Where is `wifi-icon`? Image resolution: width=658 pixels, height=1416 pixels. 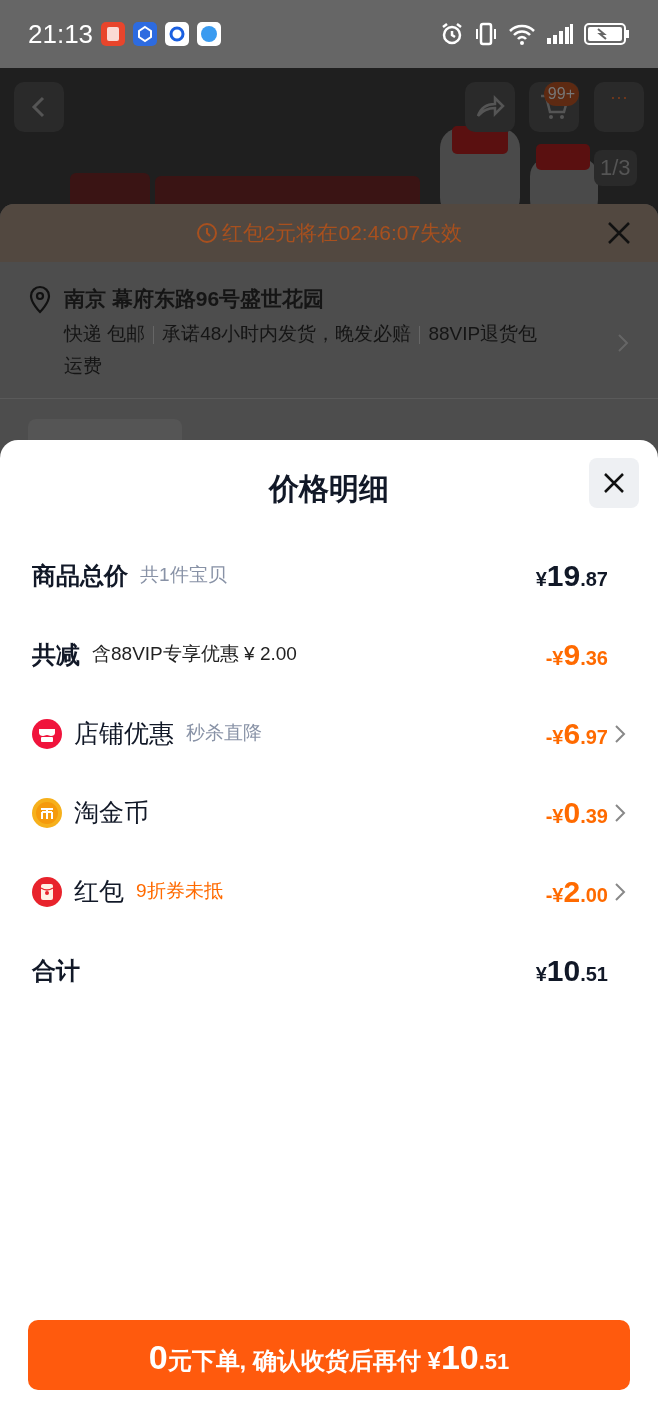
wifi-icon is located at coordinates (522, 34).